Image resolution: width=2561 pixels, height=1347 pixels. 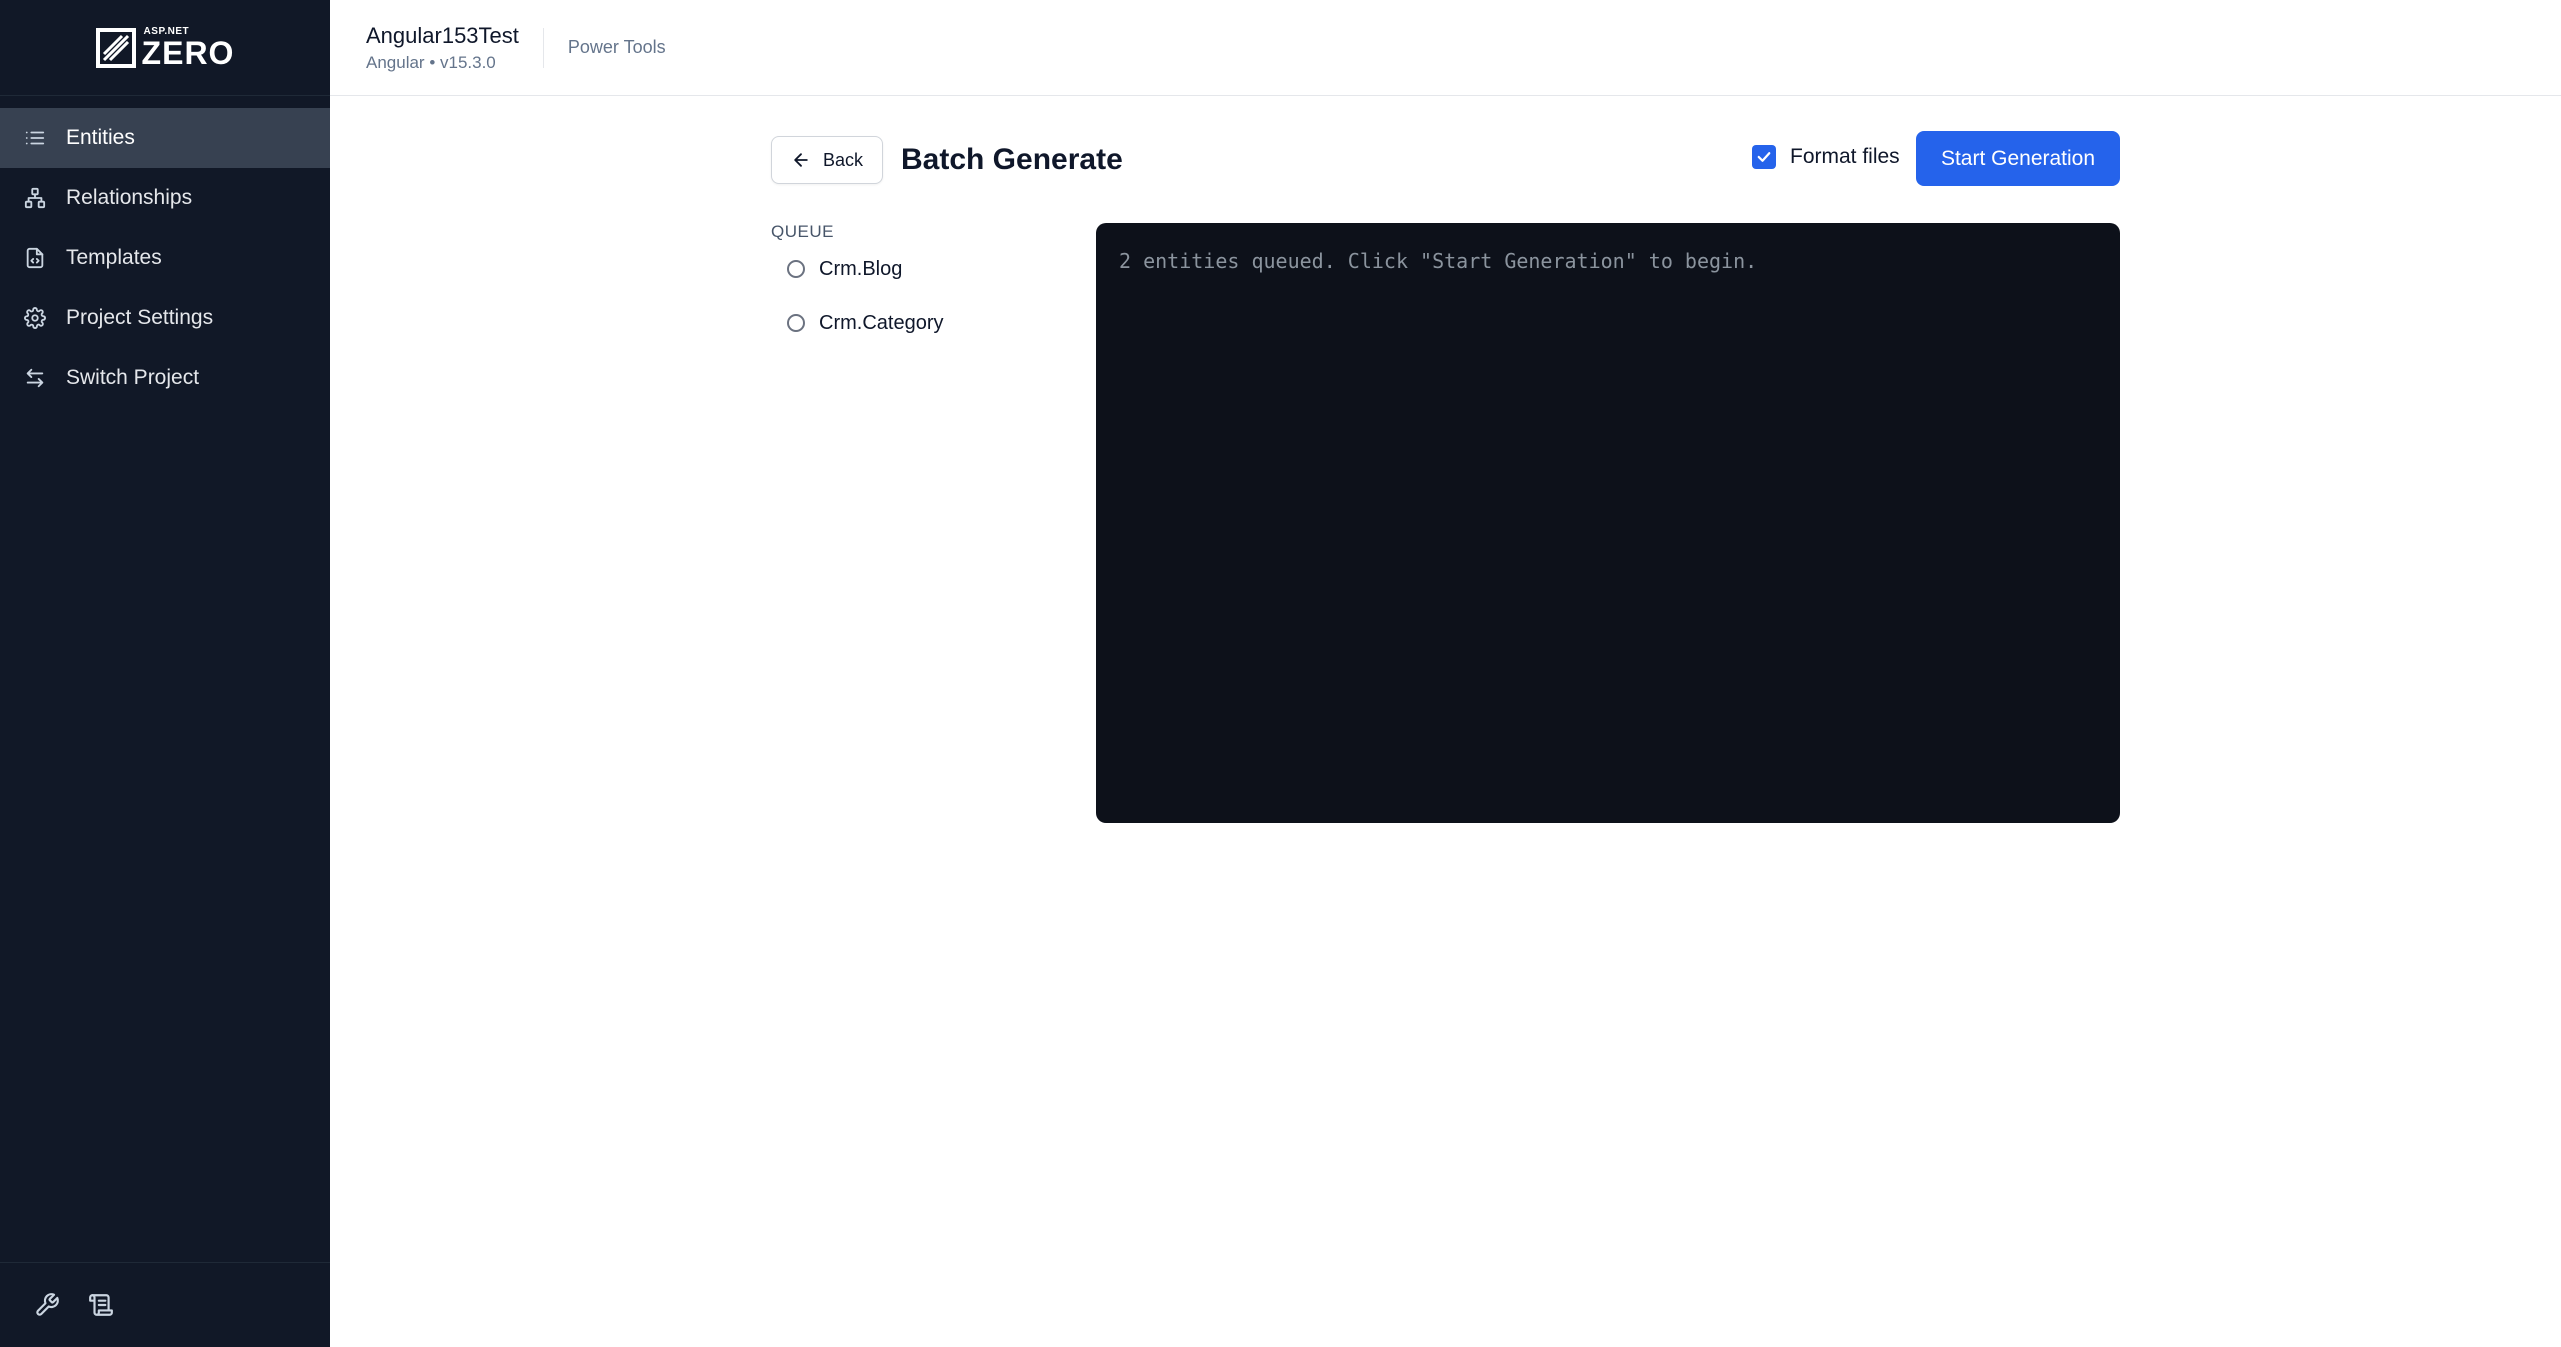 What do you see at coordinates (47, 1305) in the screenshot?
I see `wrench-icon` at bounding box center [47, 1305].